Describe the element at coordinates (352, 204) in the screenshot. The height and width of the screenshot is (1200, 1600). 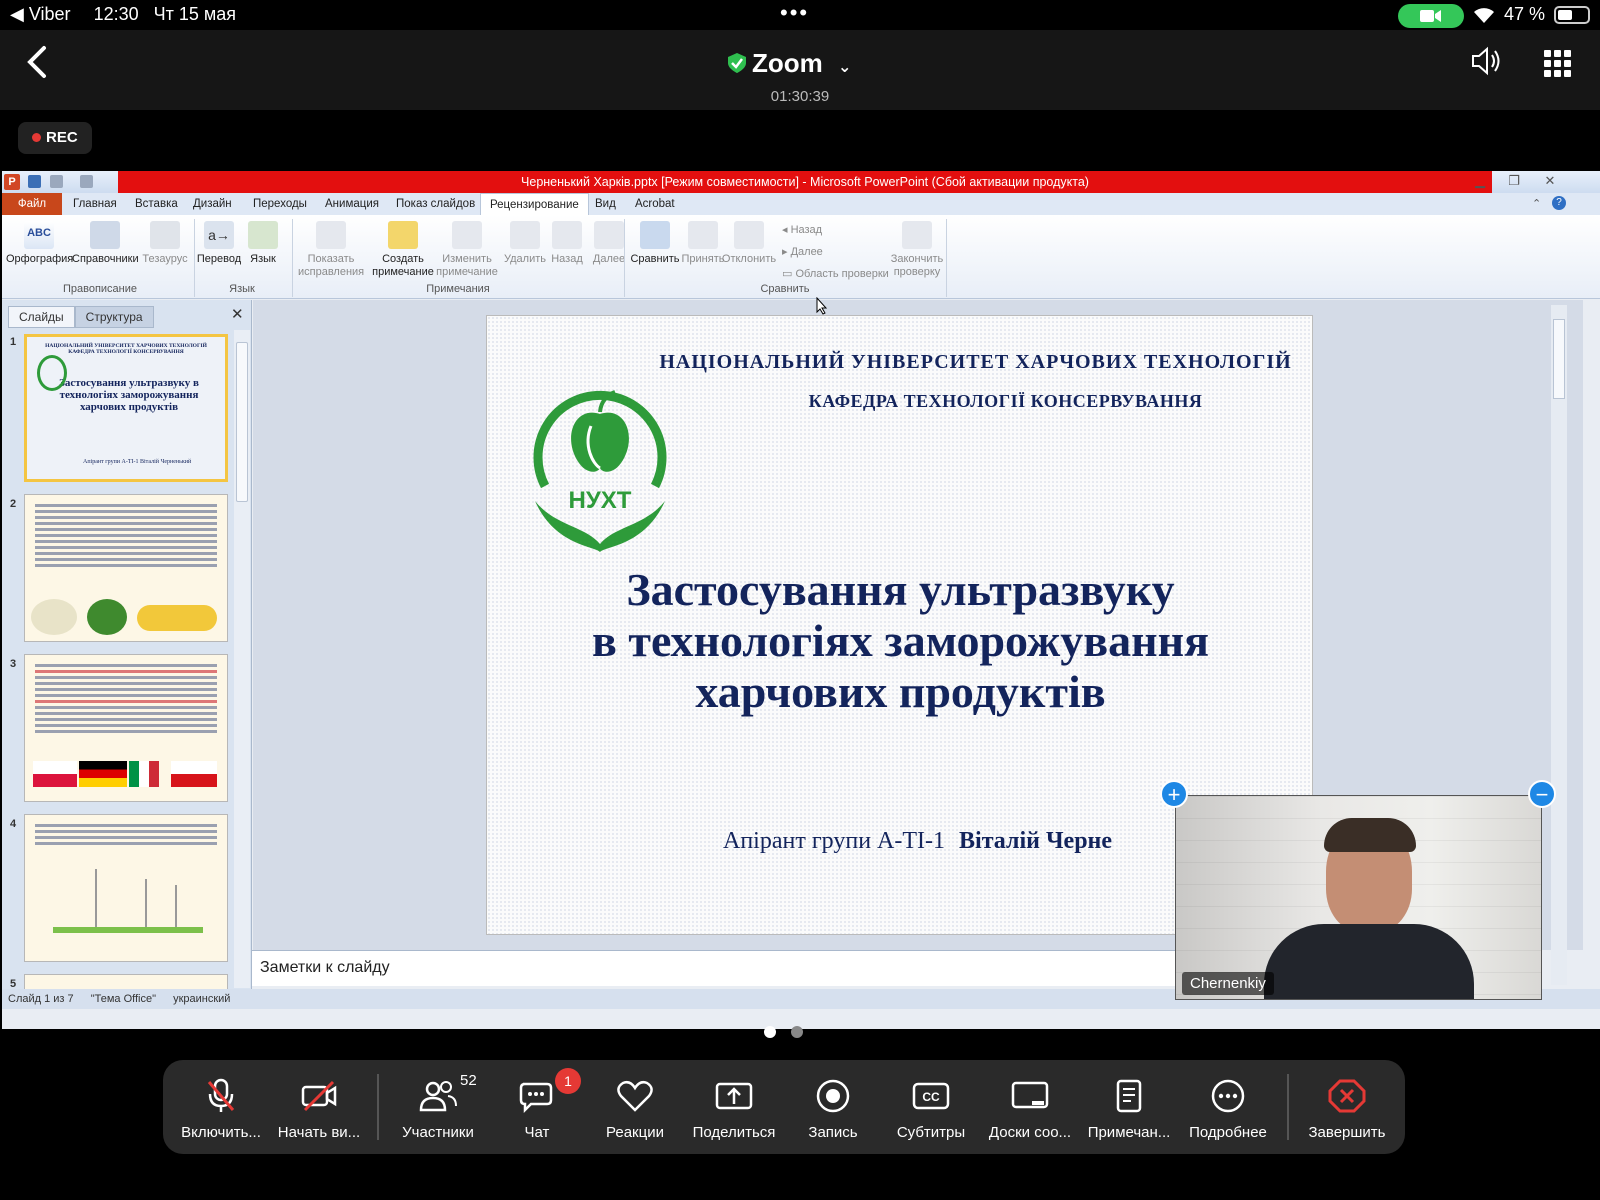
I see `tab-animation: Анимация` at that location.